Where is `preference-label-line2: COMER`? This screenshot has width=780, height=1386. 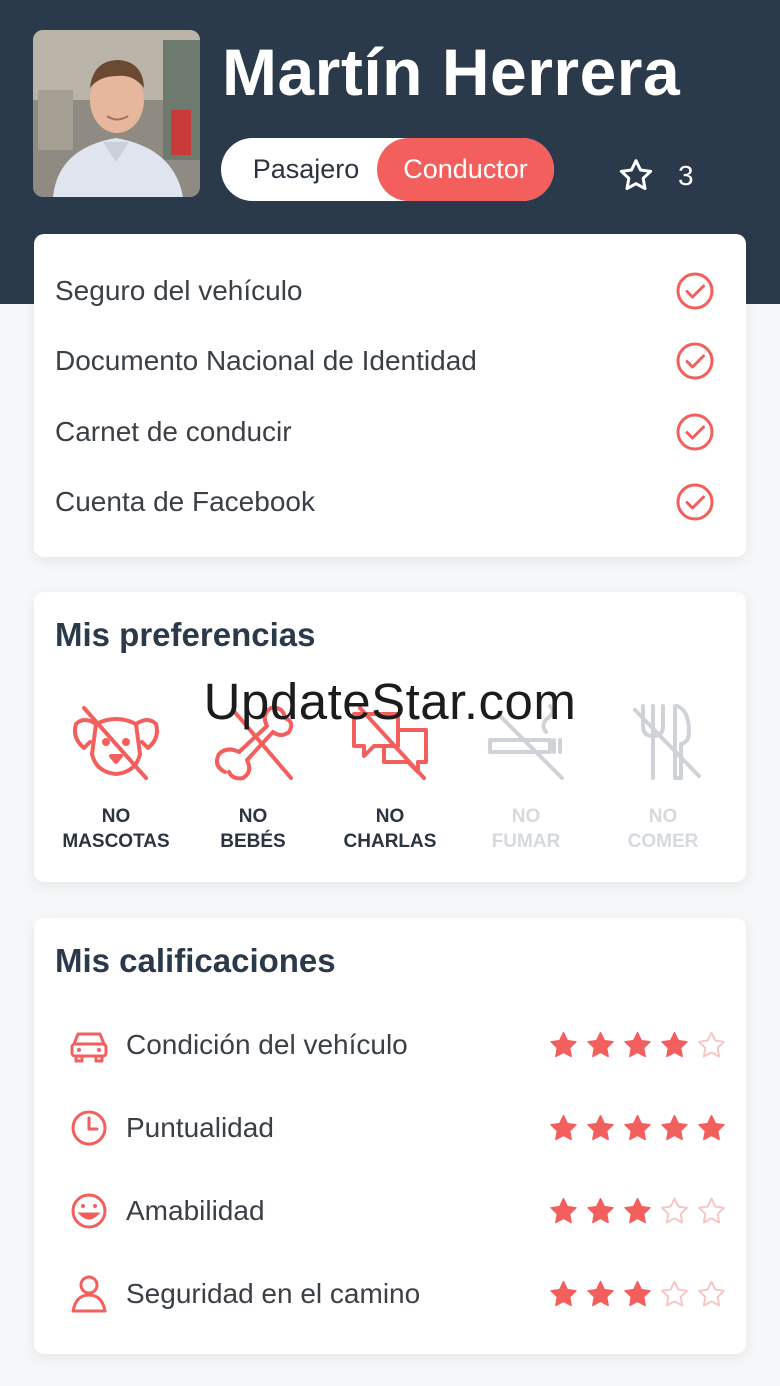
preference-label-line2: COMER is located at coordinates (663, 841).